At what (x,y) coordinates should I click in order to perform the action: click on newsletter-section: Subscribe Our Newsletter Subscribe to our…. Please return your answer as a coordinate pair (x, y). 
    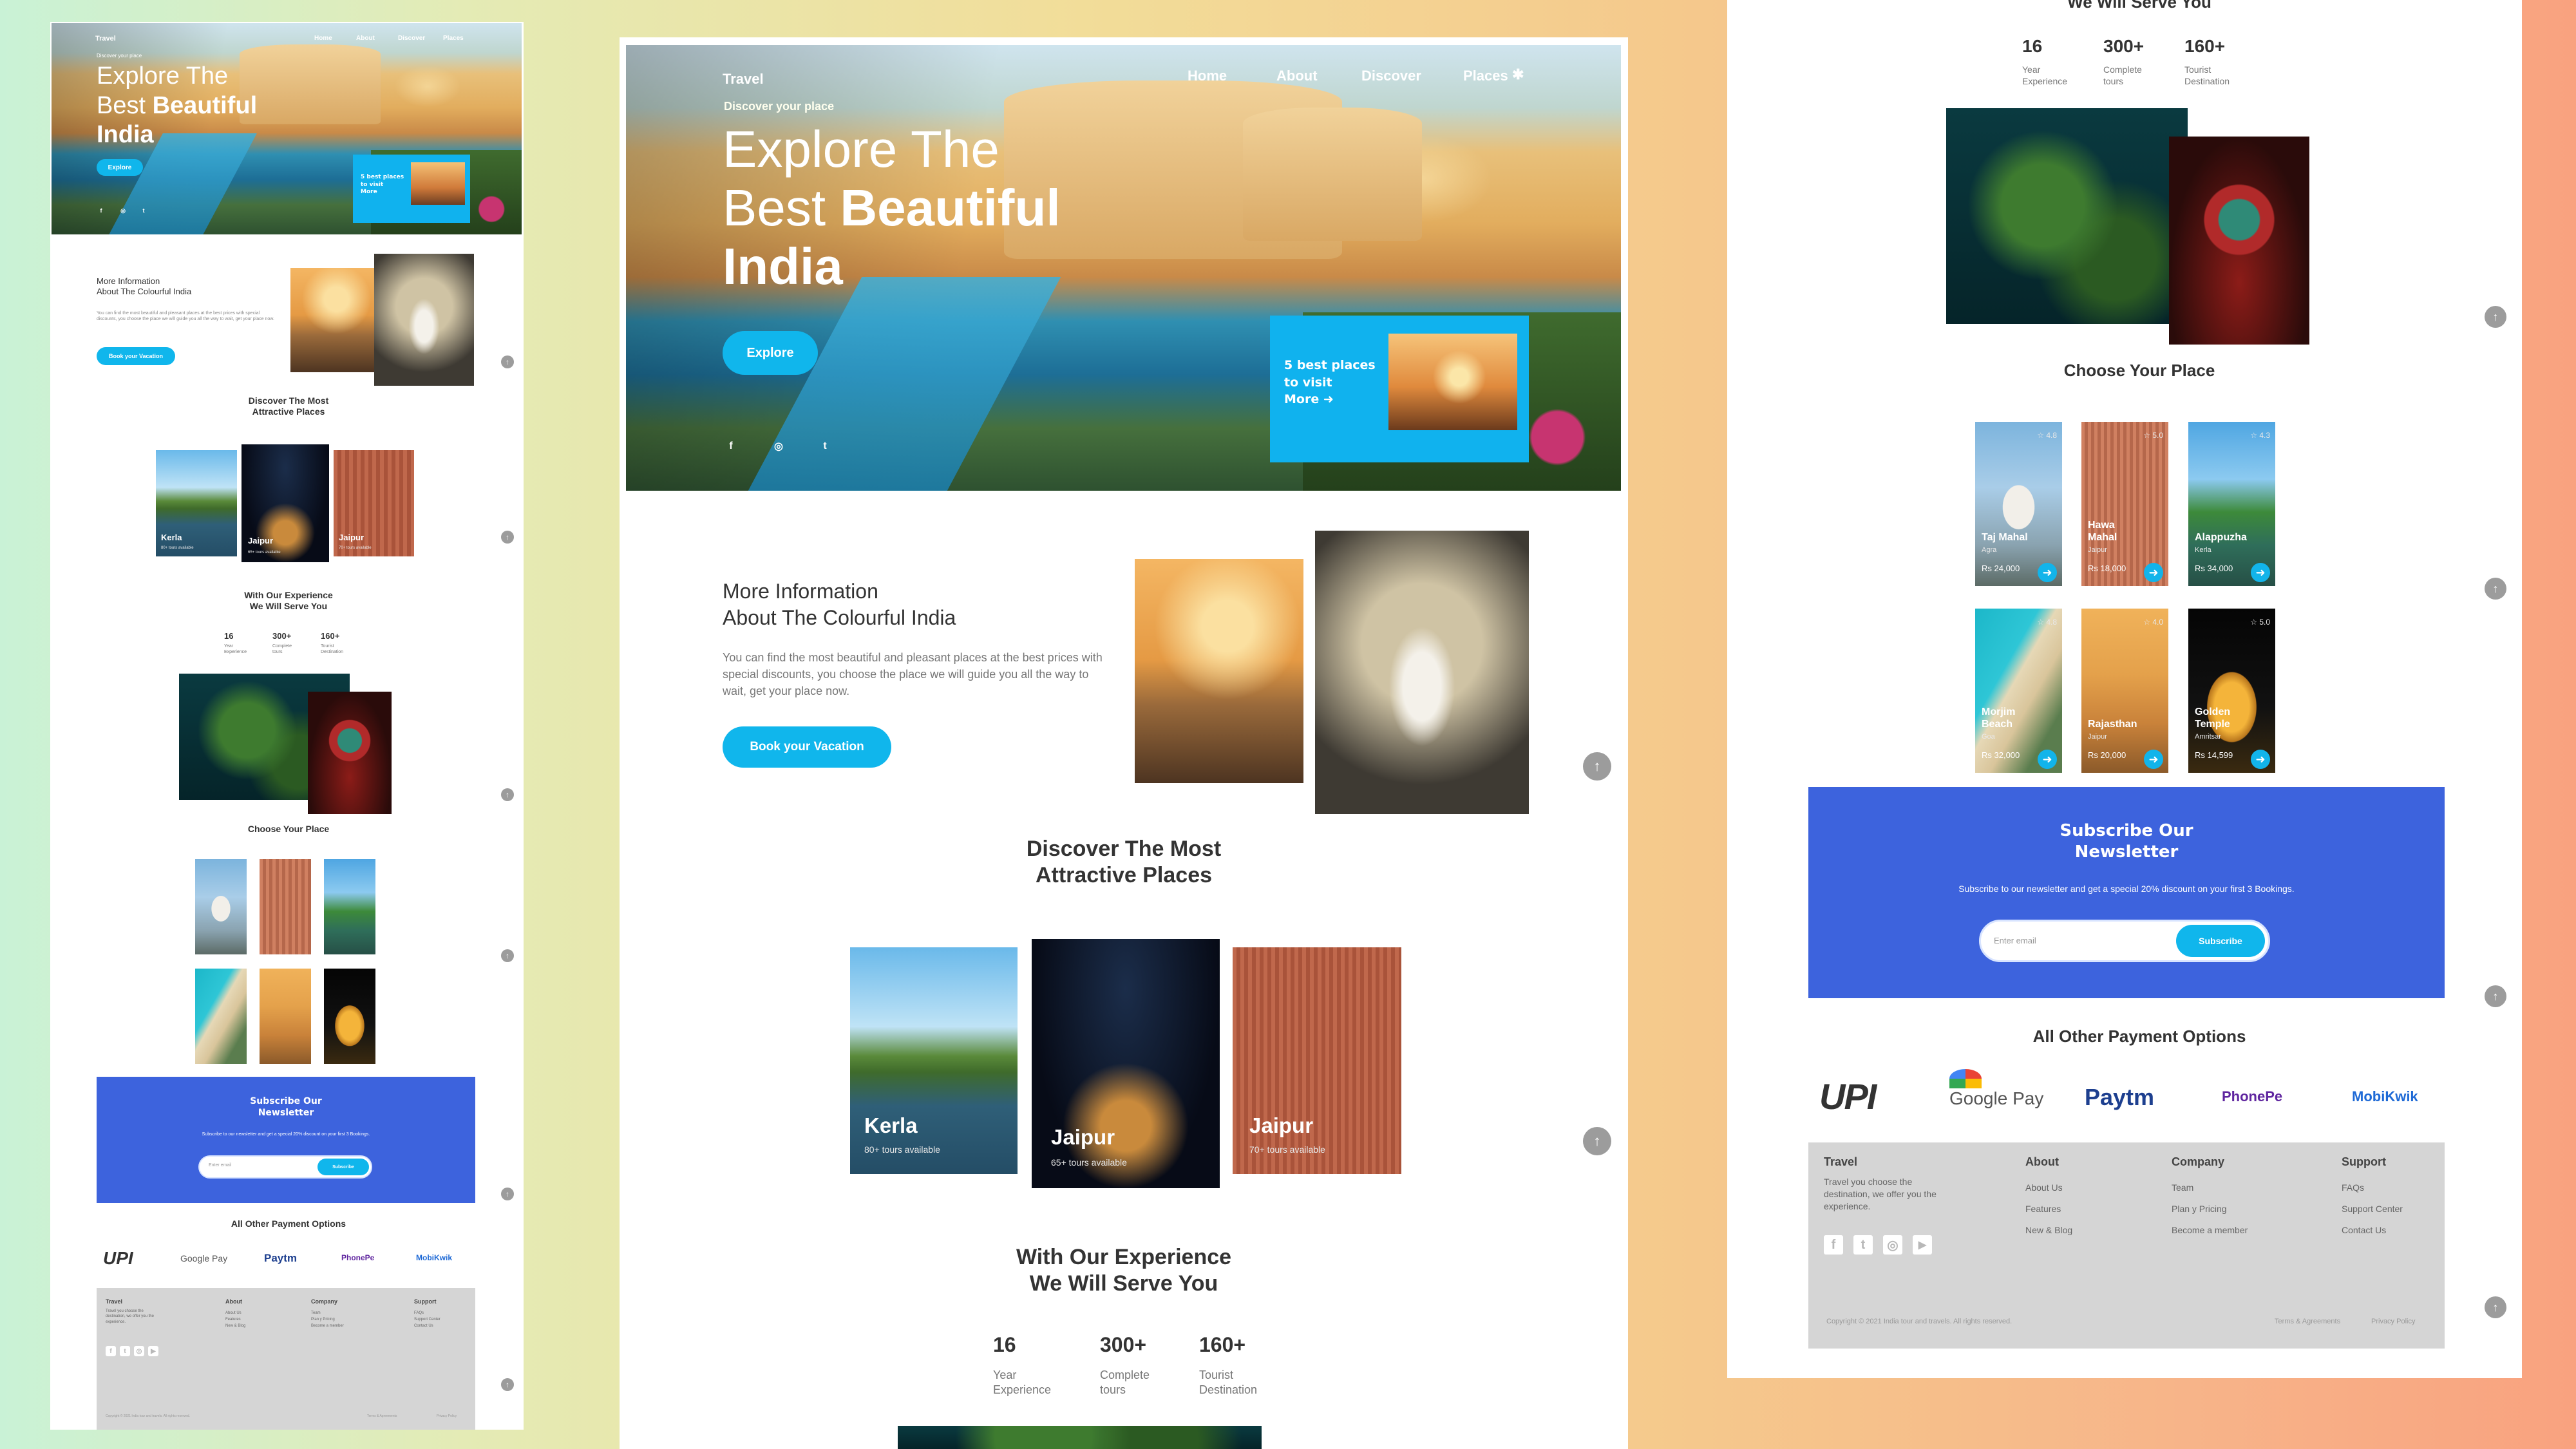
    Looking at the image, I should click on (286, 1140).